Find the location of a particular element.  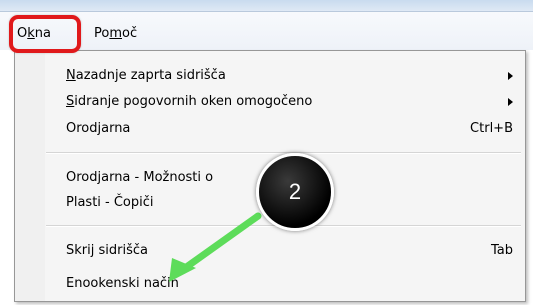

menu-pomoc-label-post: oč is located at coordinates (130, 33).